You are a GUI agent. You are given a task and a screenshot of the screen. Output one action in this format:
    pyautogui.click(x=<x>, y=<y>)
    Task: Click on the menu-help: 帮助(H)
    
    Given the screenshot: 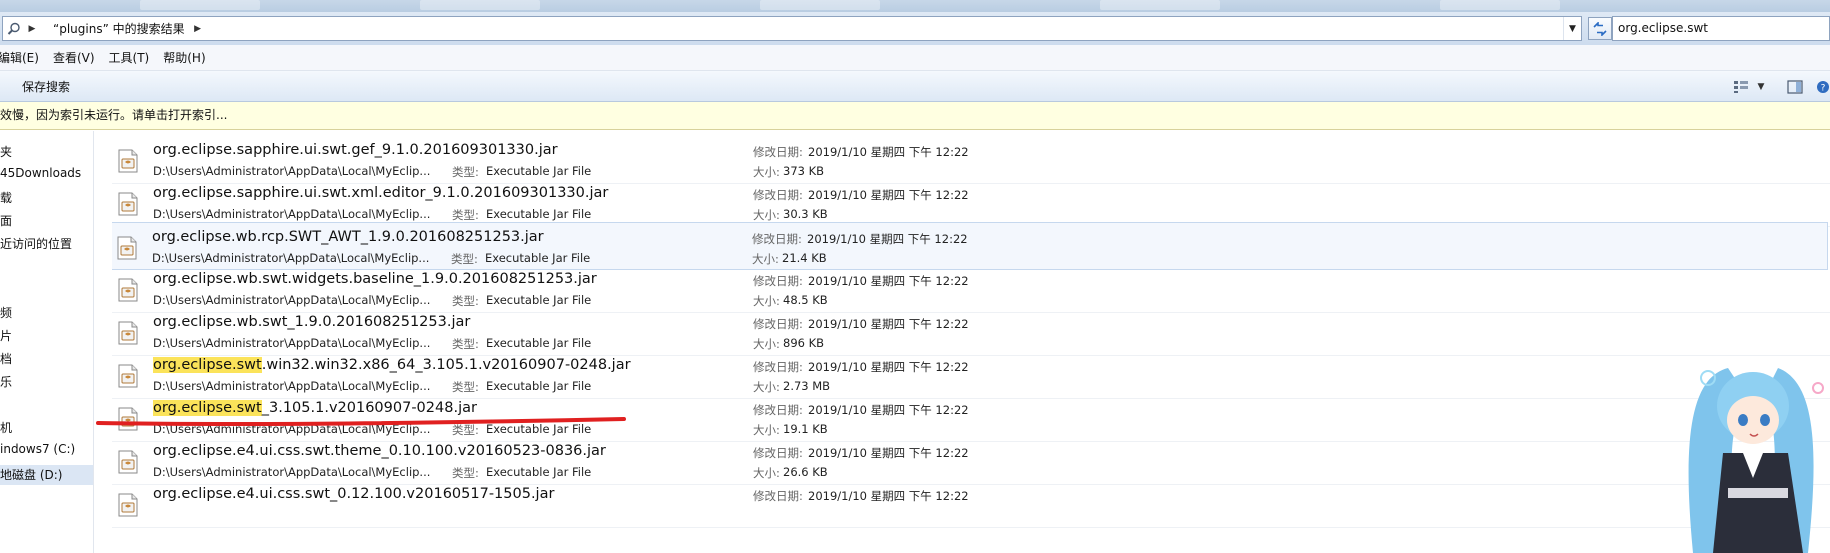 What is the action you would take?
    pyautogui.click(x=184, y=57)
    